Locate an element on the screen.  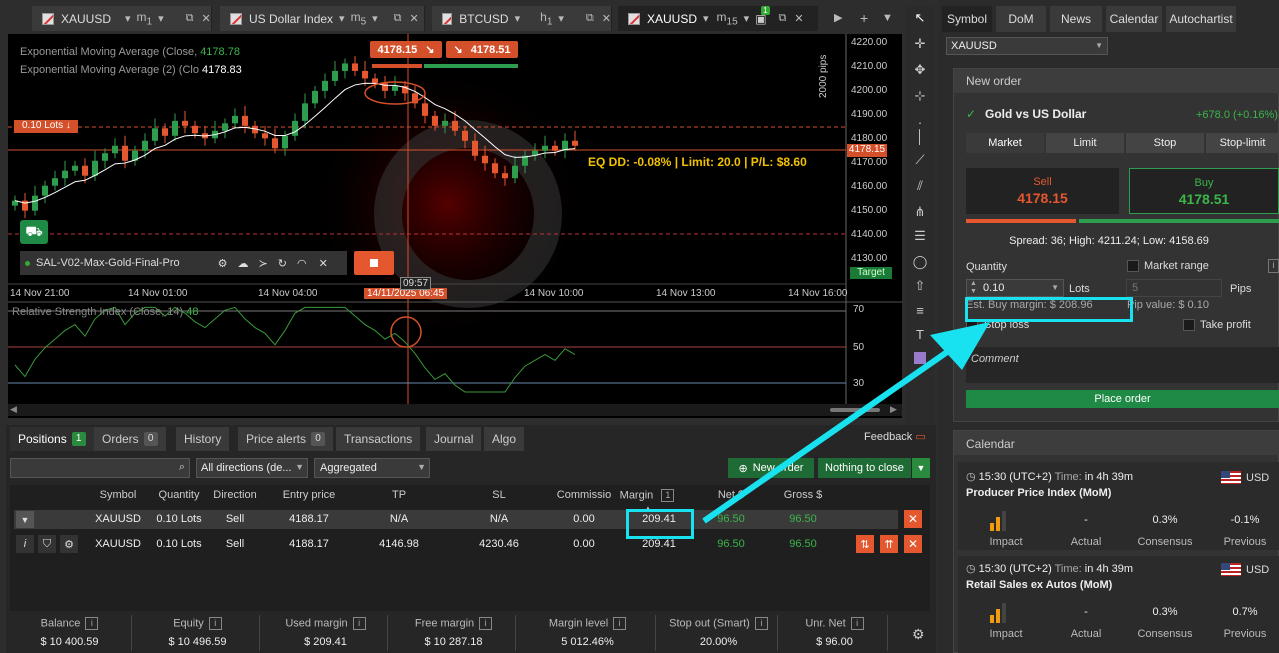
chart-tab-3: BTCUSD ▾ h1 ▾ ⧉ ✕ is located at coordinates (522, 18).